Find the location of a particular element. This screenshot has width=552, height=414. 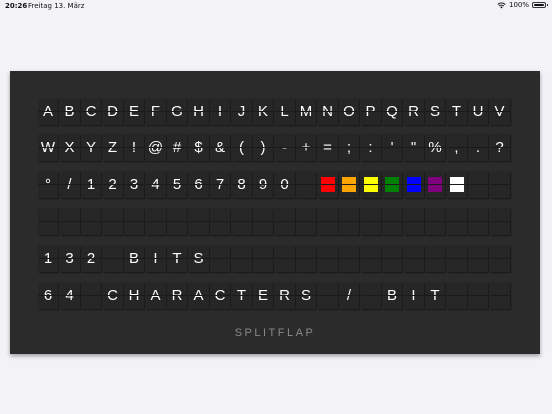

flap-tile: " is located at coordinates (413, 147).